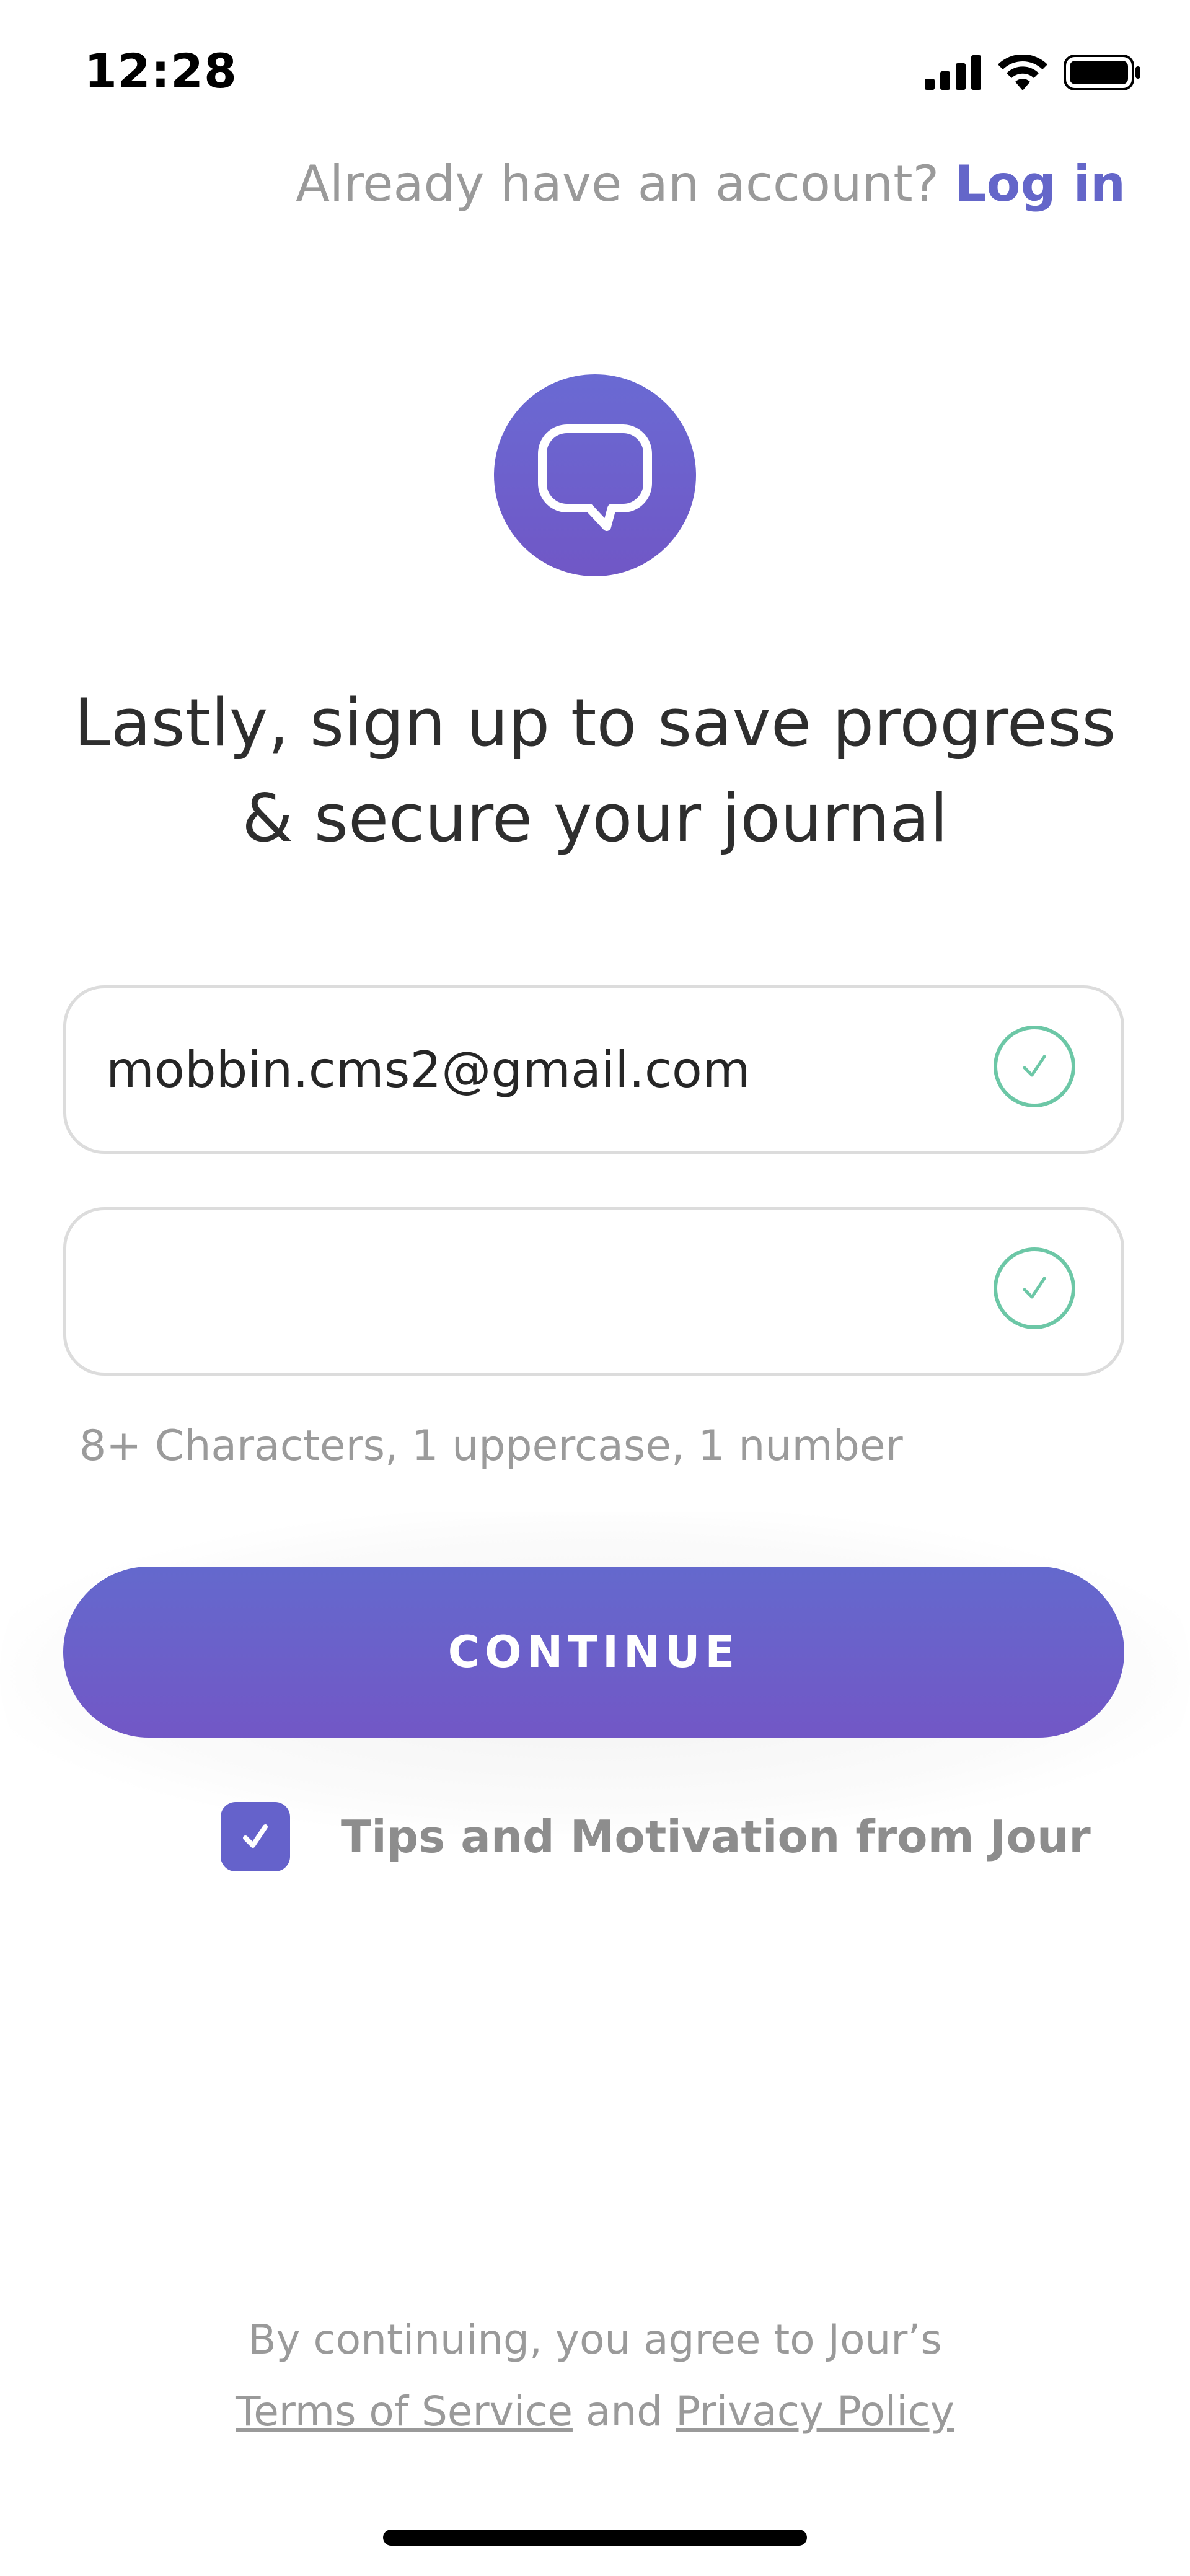 This screenshot has width=1190, height=2576. I want to click on email-value: mobbin.cms2@gmail.com, so click(428, 1070).